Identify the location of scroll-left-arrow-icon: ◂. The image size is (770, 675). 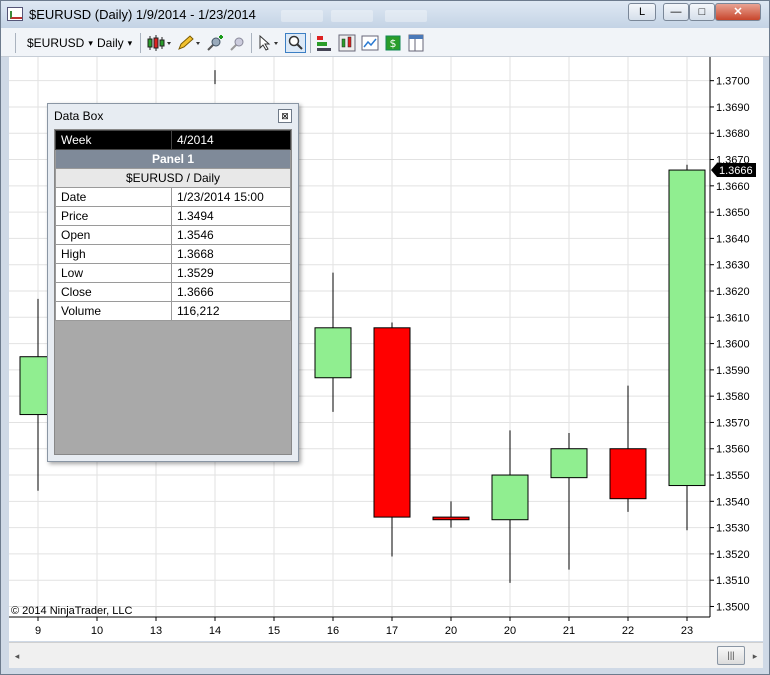
(17, 656).